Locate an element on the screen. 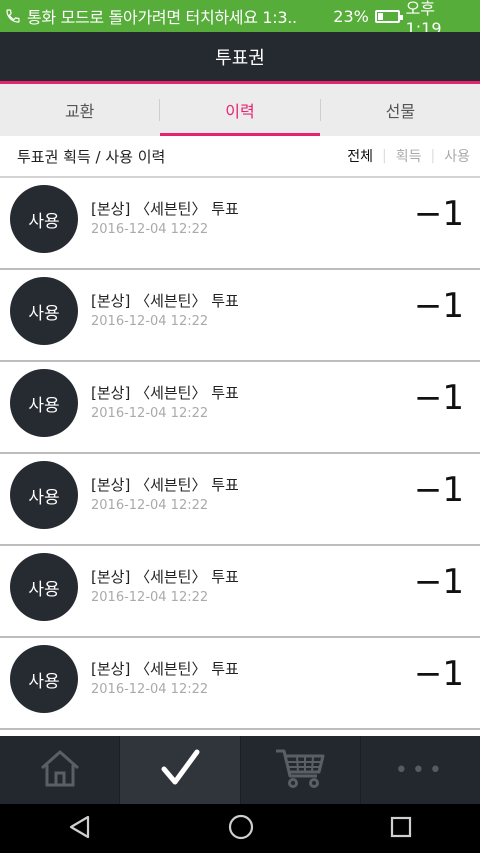 The width and height of the screenshot is (480, 853). filter-earned: 획득 is located at coordinates (409, 156).